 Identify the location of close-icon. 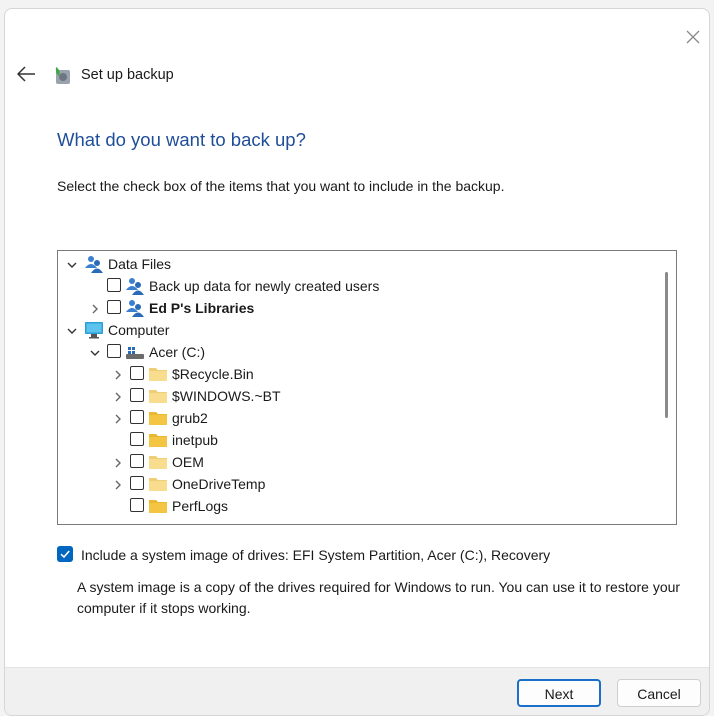
(693, 37).